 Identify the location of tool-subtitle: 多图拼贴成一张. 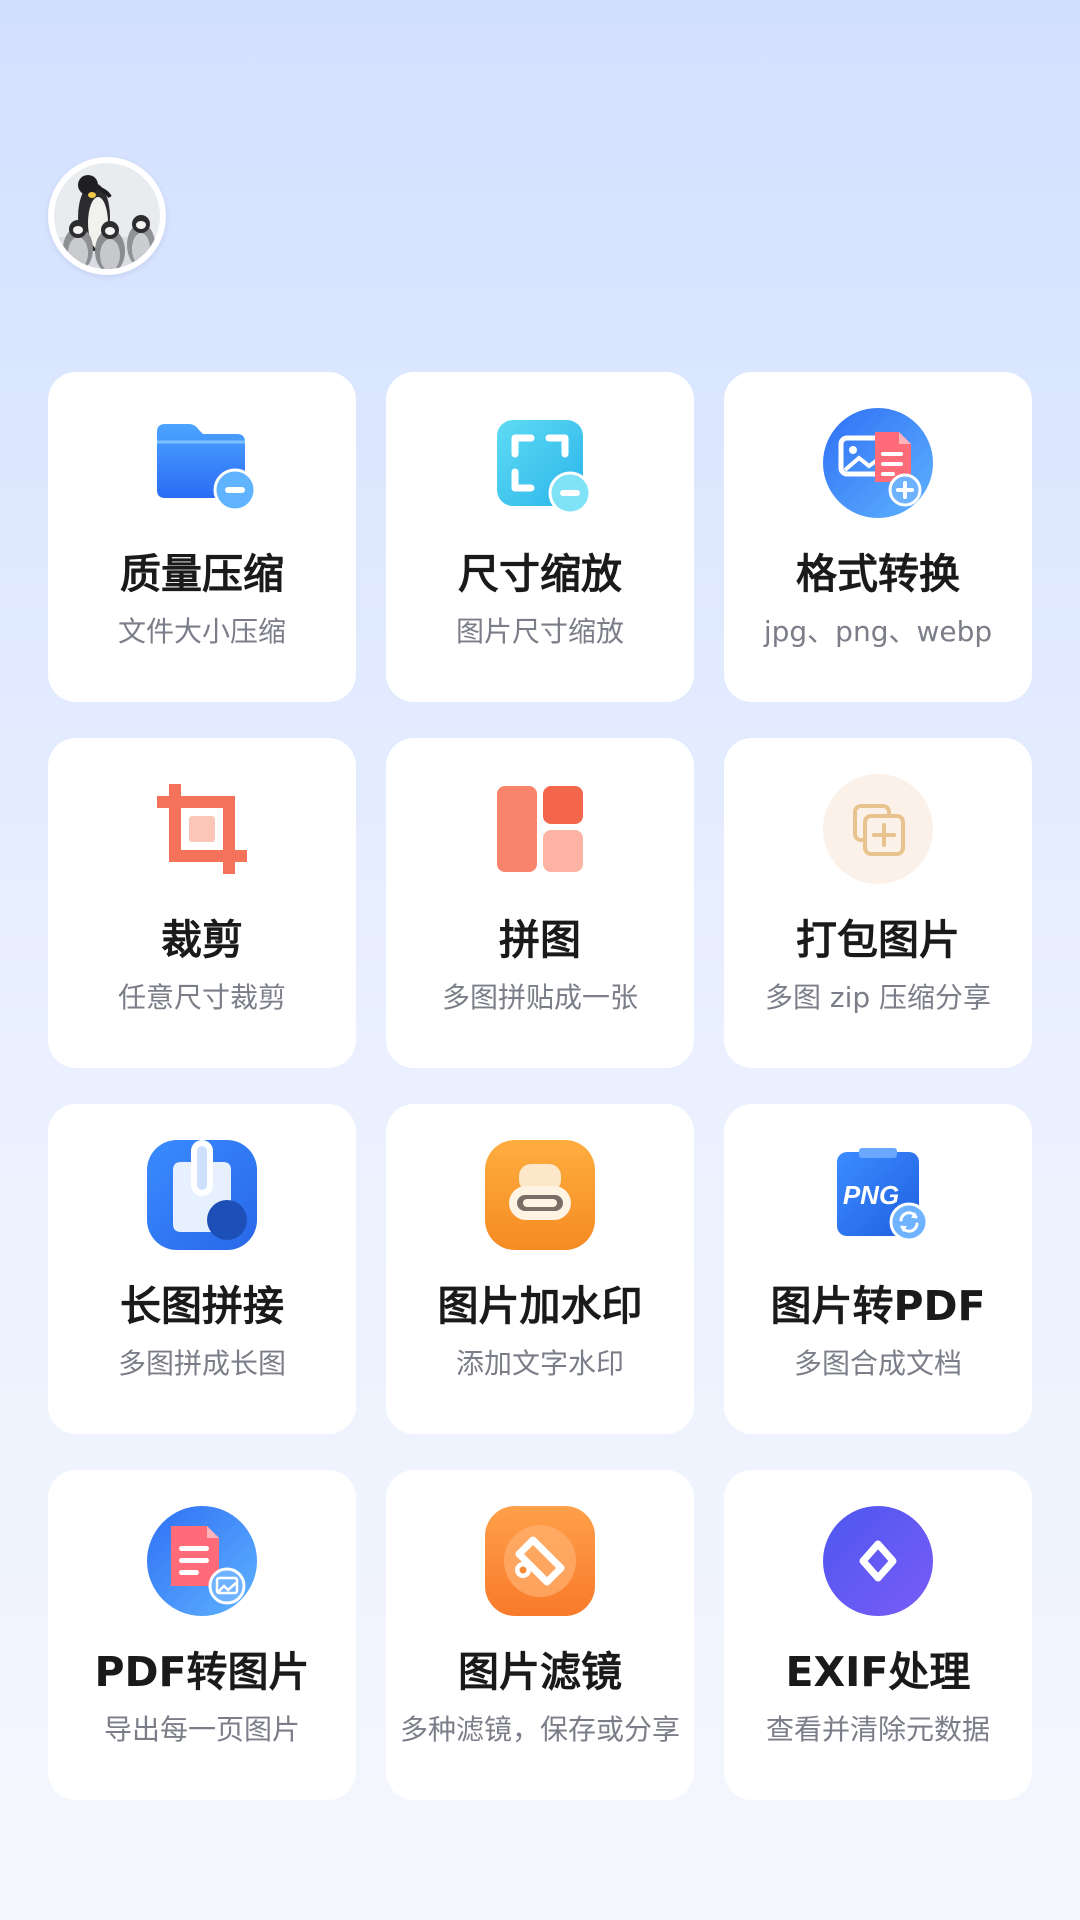
(539, 997).